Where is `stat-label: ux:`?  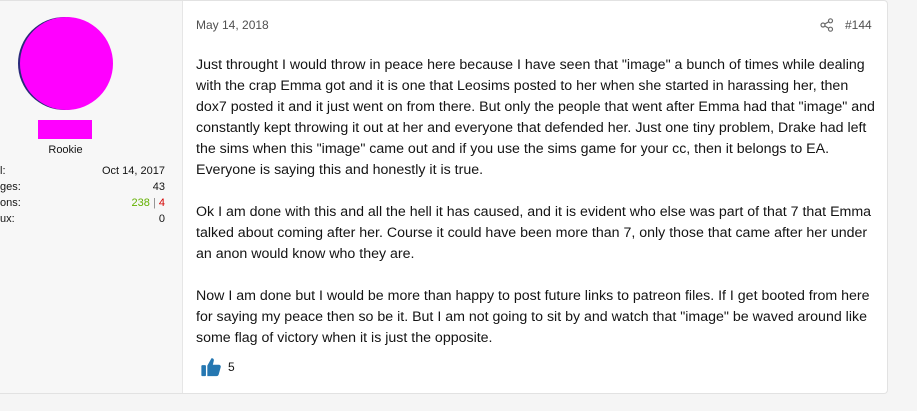 stat-label: ux: is located at coordinates (7, 219).